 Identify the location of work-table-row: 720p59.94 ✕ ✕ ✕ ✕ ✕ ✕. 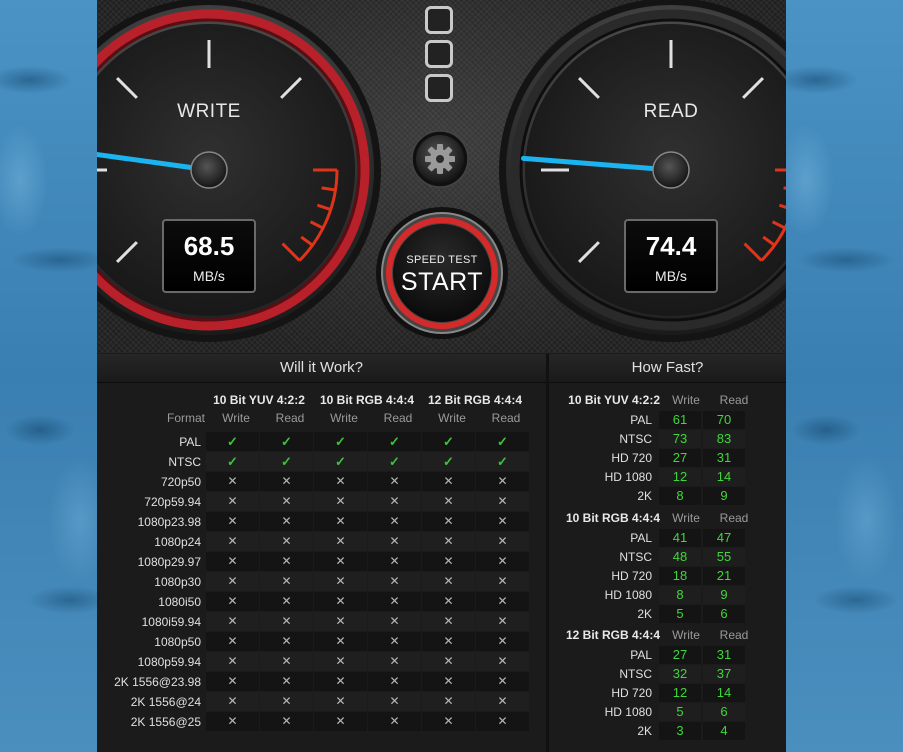
(318, 502).